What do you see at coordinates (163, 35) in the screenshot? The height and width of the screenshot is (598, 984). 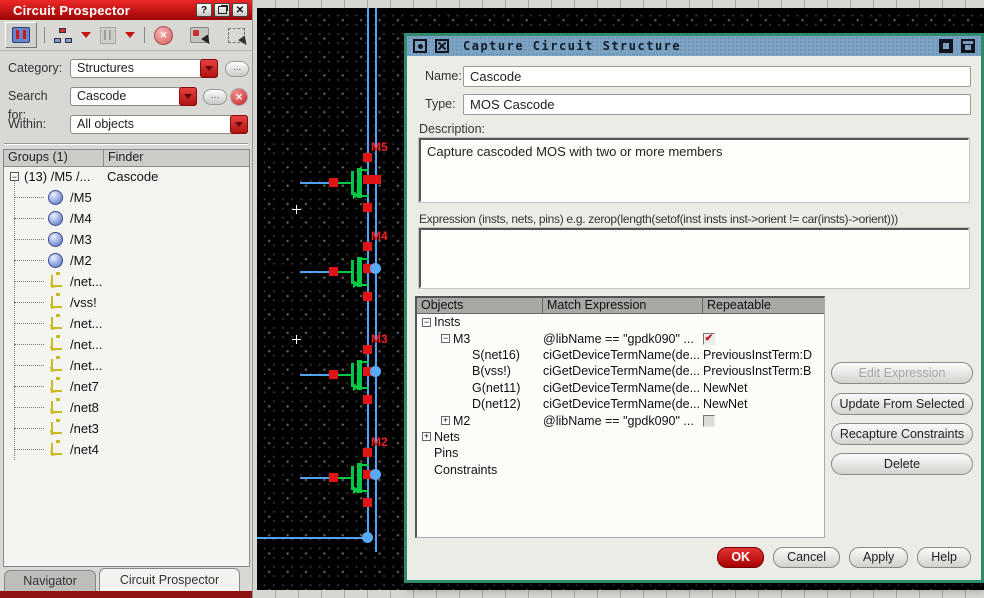 I see `stop-button: ✕` at bounding box center [163, 35].